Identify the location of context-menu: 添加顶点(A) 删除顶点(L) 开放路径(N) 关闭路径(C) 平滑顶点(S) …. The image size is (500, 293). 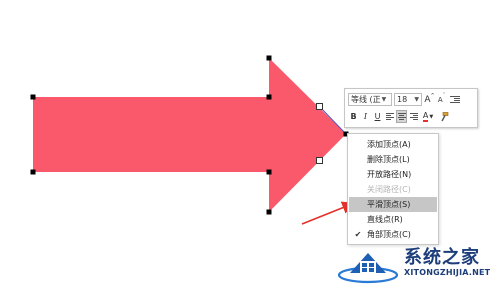
(393, 189).